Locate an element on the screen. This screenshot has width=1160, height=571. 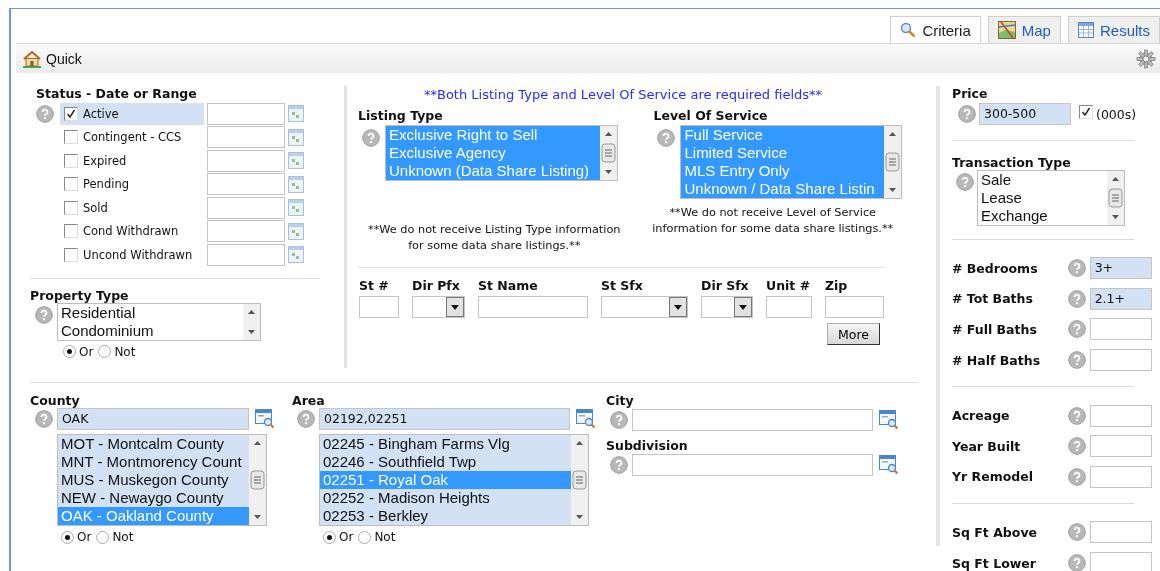
list-option: 02252 - Madison Heights is located at coordinates (445, 498).